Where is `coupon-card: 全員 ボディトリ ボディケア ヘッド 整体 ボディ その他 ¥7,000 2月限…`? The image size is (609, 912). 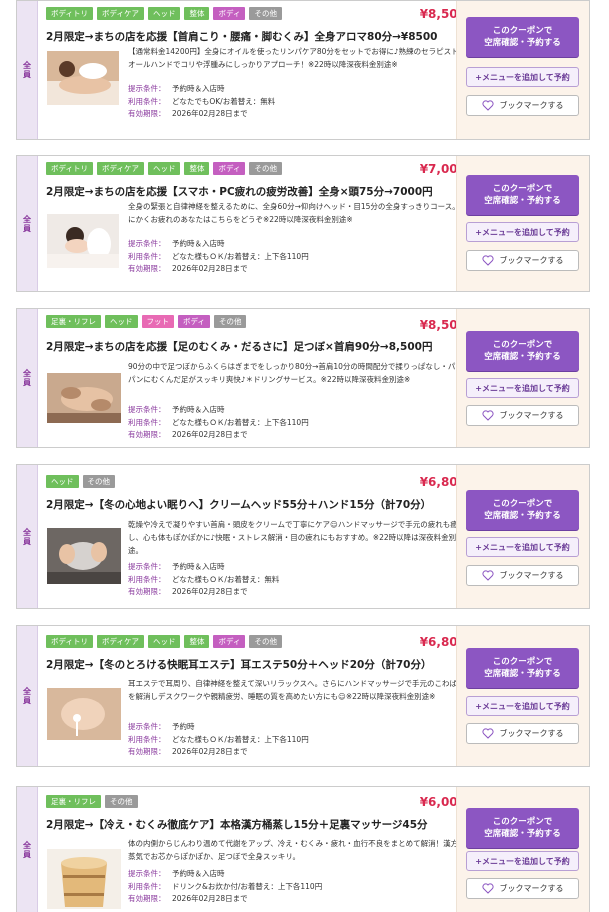 coupon-card: 全員 ボディトリ ボディケア ヘッド 整体 ボディ その他 ¥7,000 2月限… is located at coordinates (303, 223).